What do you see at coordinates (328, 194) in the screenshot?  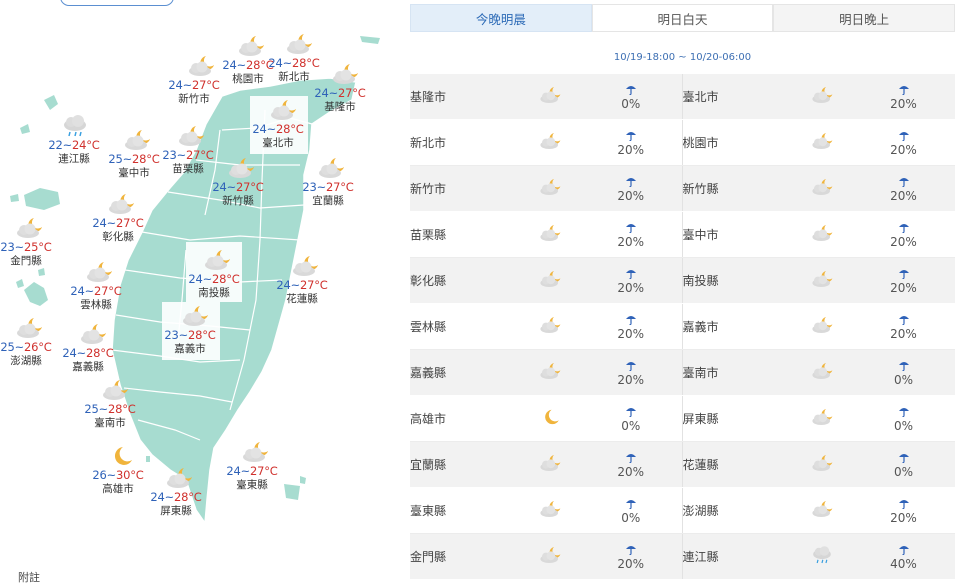 I see `city-label: 23~27°C 宜蘭縣` at bounding box center [328, 194].